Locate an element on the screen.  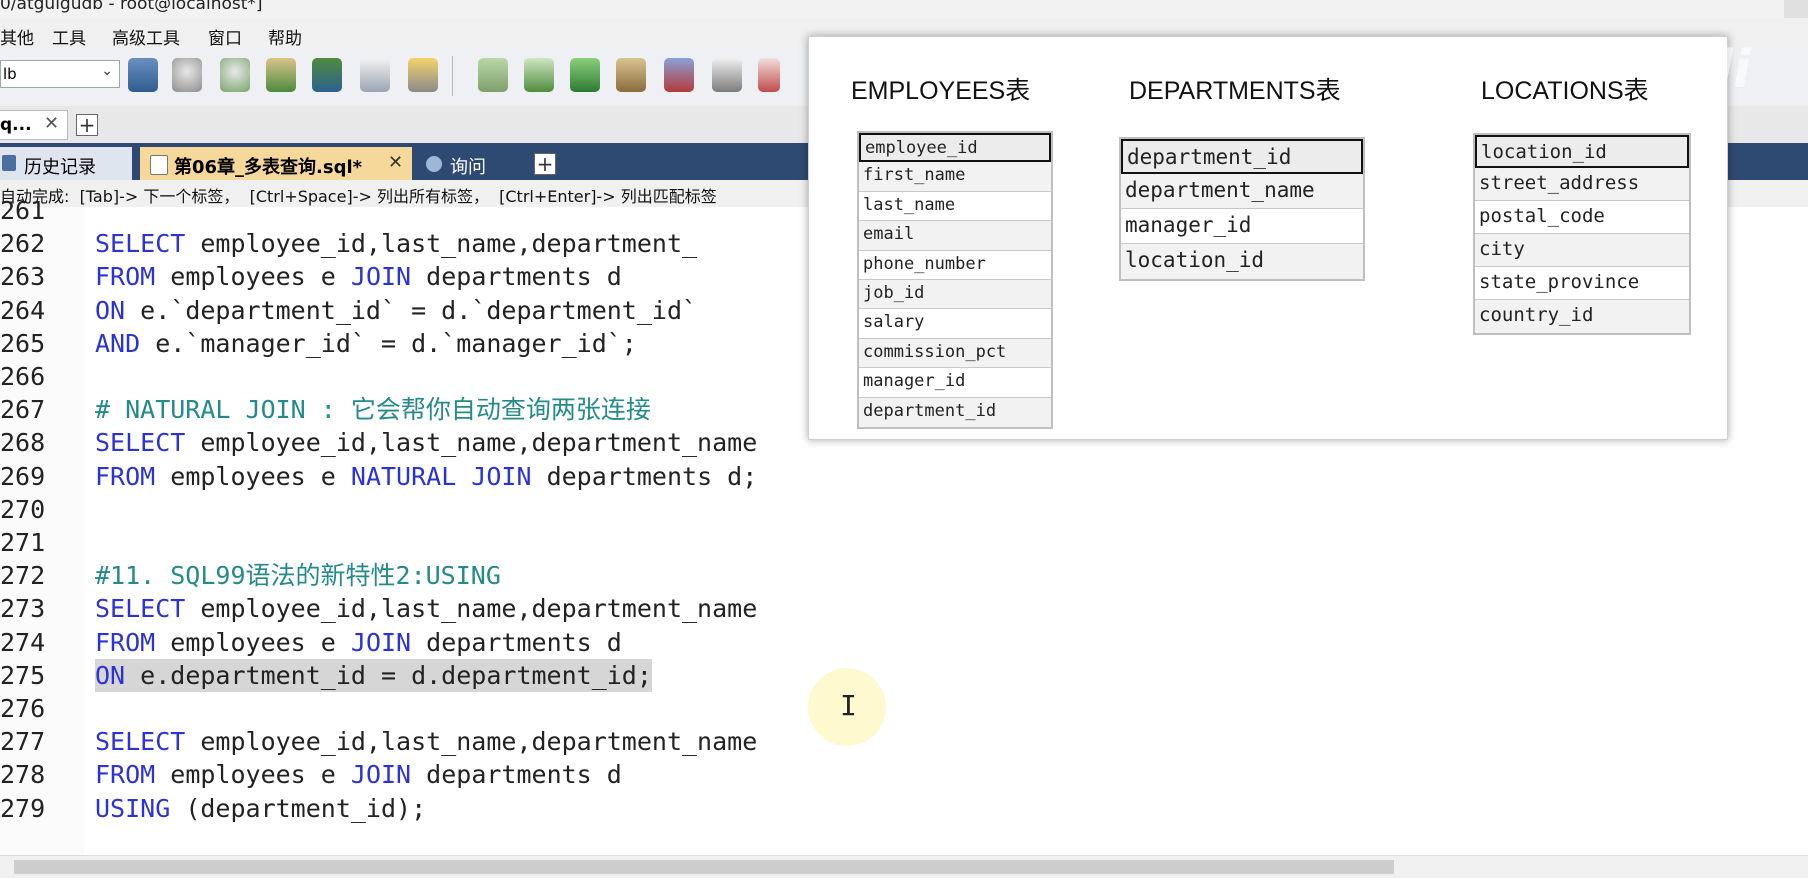
connection-tab: q... ✕ is located at coordinates (34, 125).